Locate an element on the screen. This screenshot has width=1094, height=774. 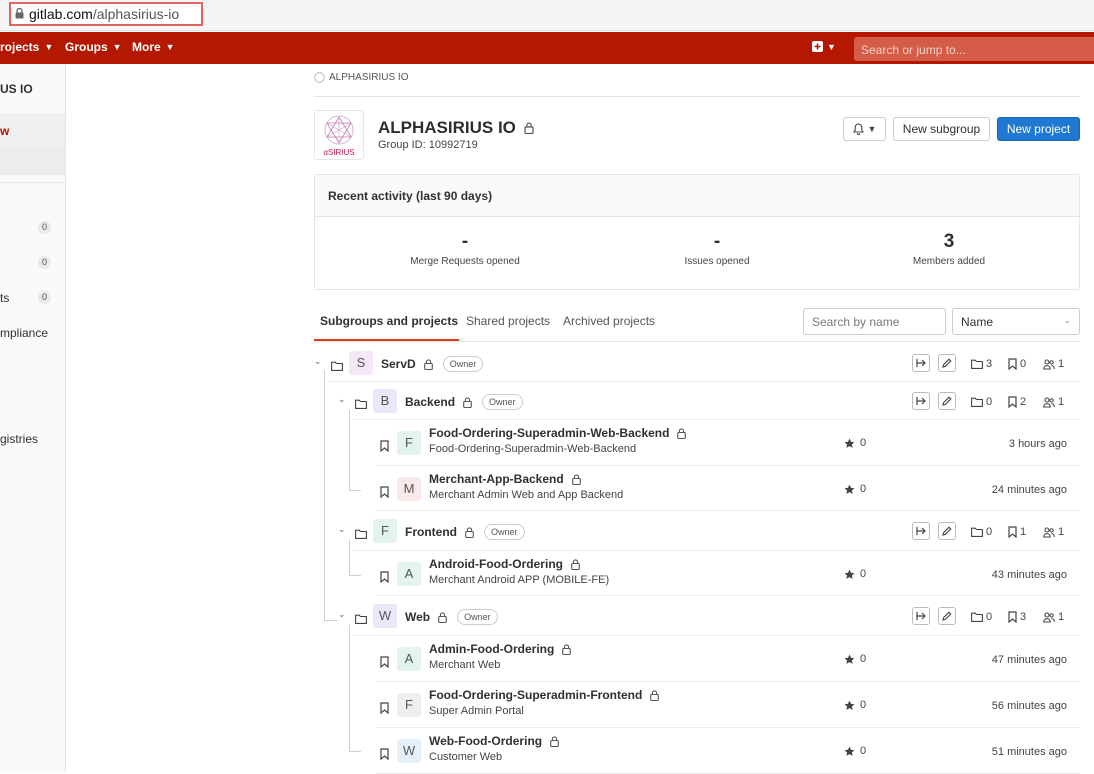
sidebar-item-requirements: ts 0 is located at coordinates (32, 298).